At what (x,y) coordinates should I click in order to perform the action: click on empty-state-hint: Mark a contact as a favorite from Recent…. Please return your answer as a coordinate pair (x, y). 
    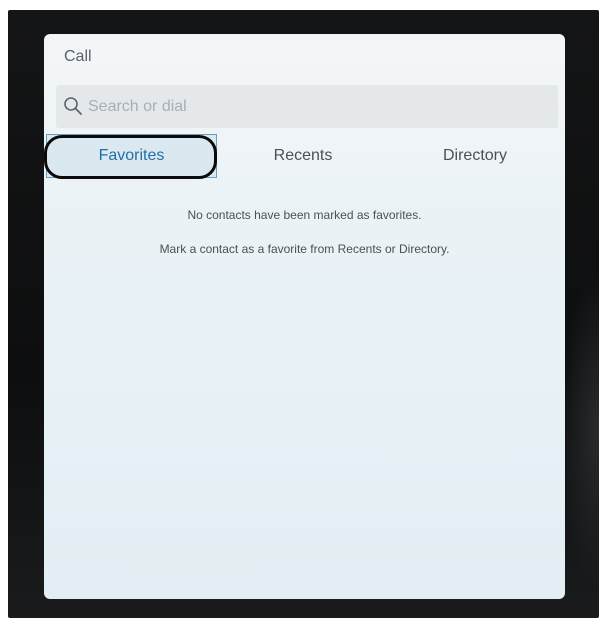
    Looking at the image, I should click on (304, 249).